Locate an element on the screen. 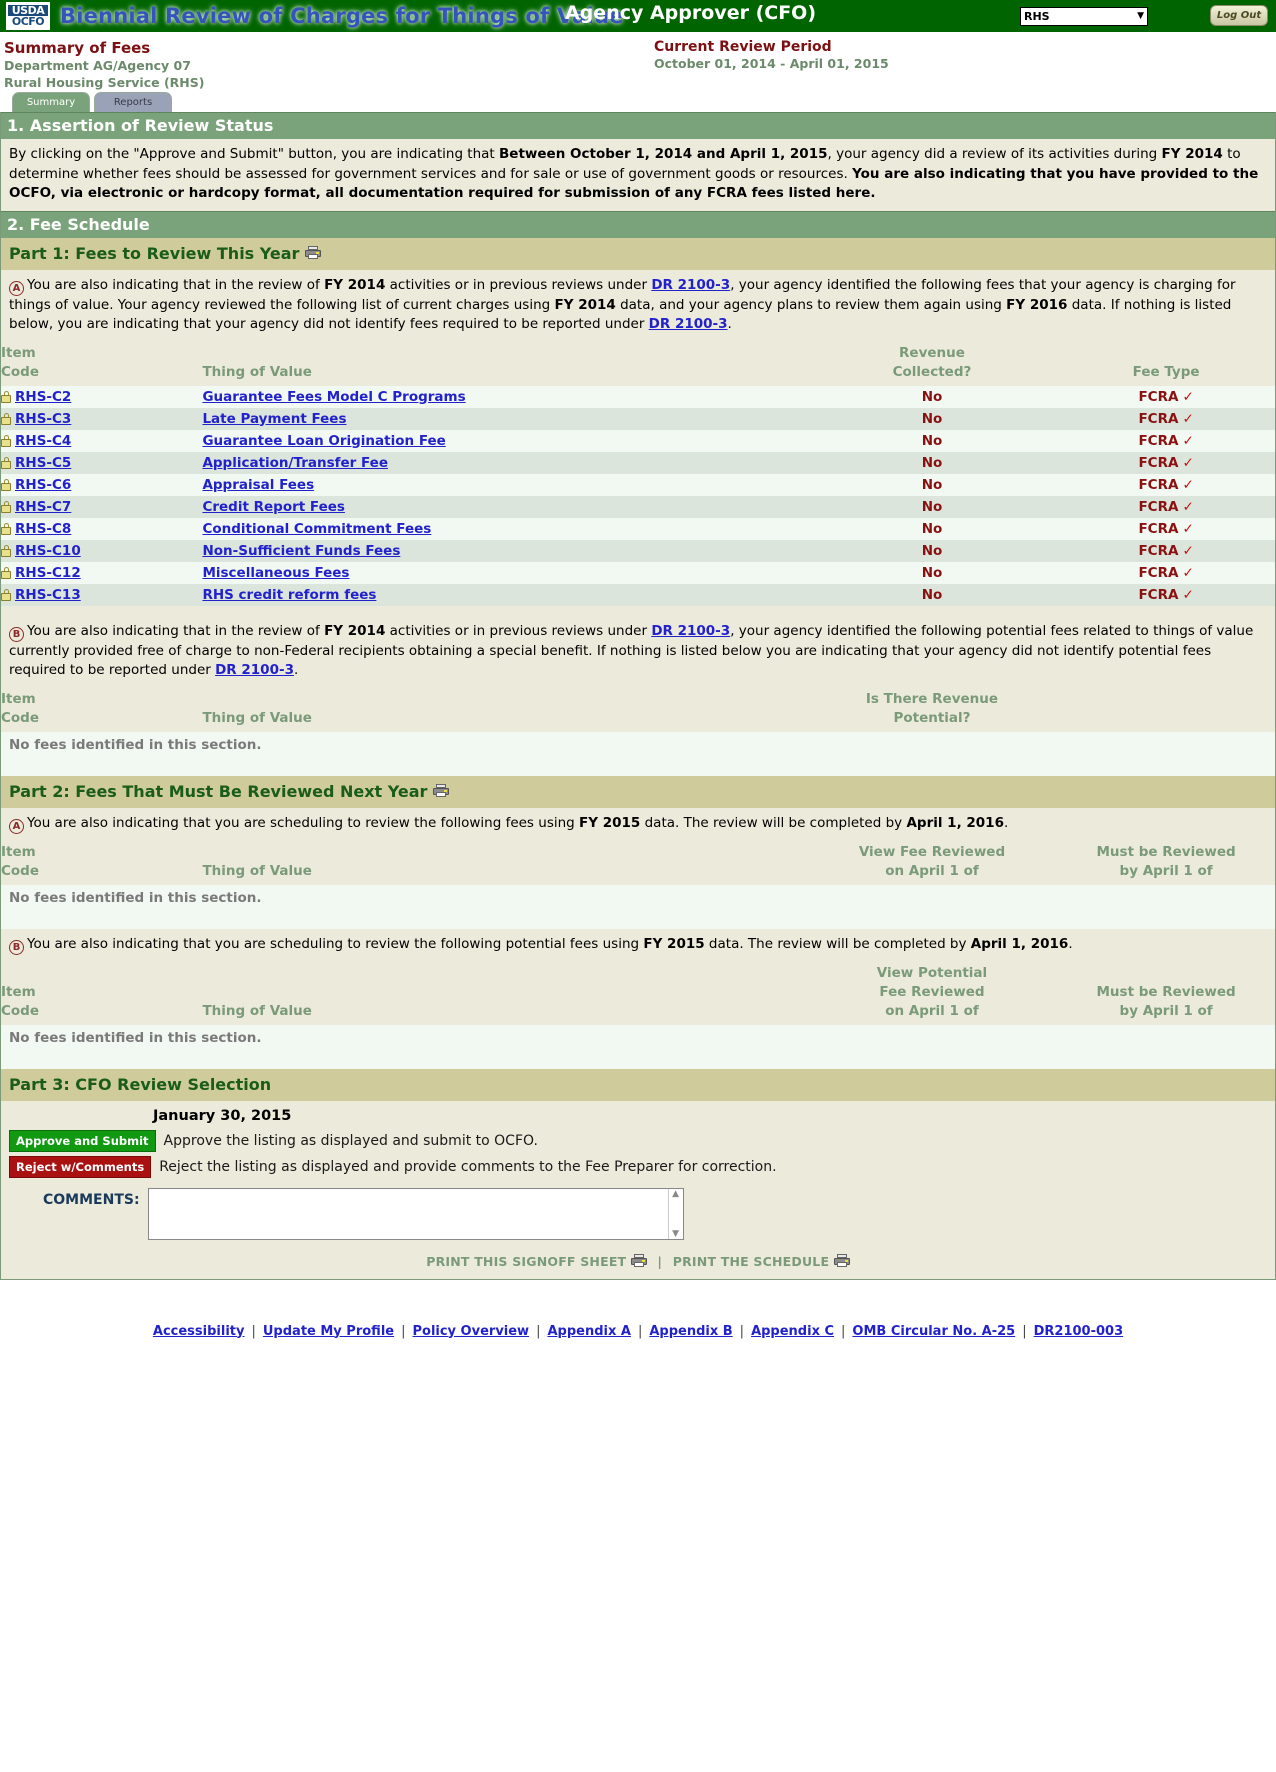  fee-name-link: Guarantee Fees Model C Programs is located at coordinates (333, 397).